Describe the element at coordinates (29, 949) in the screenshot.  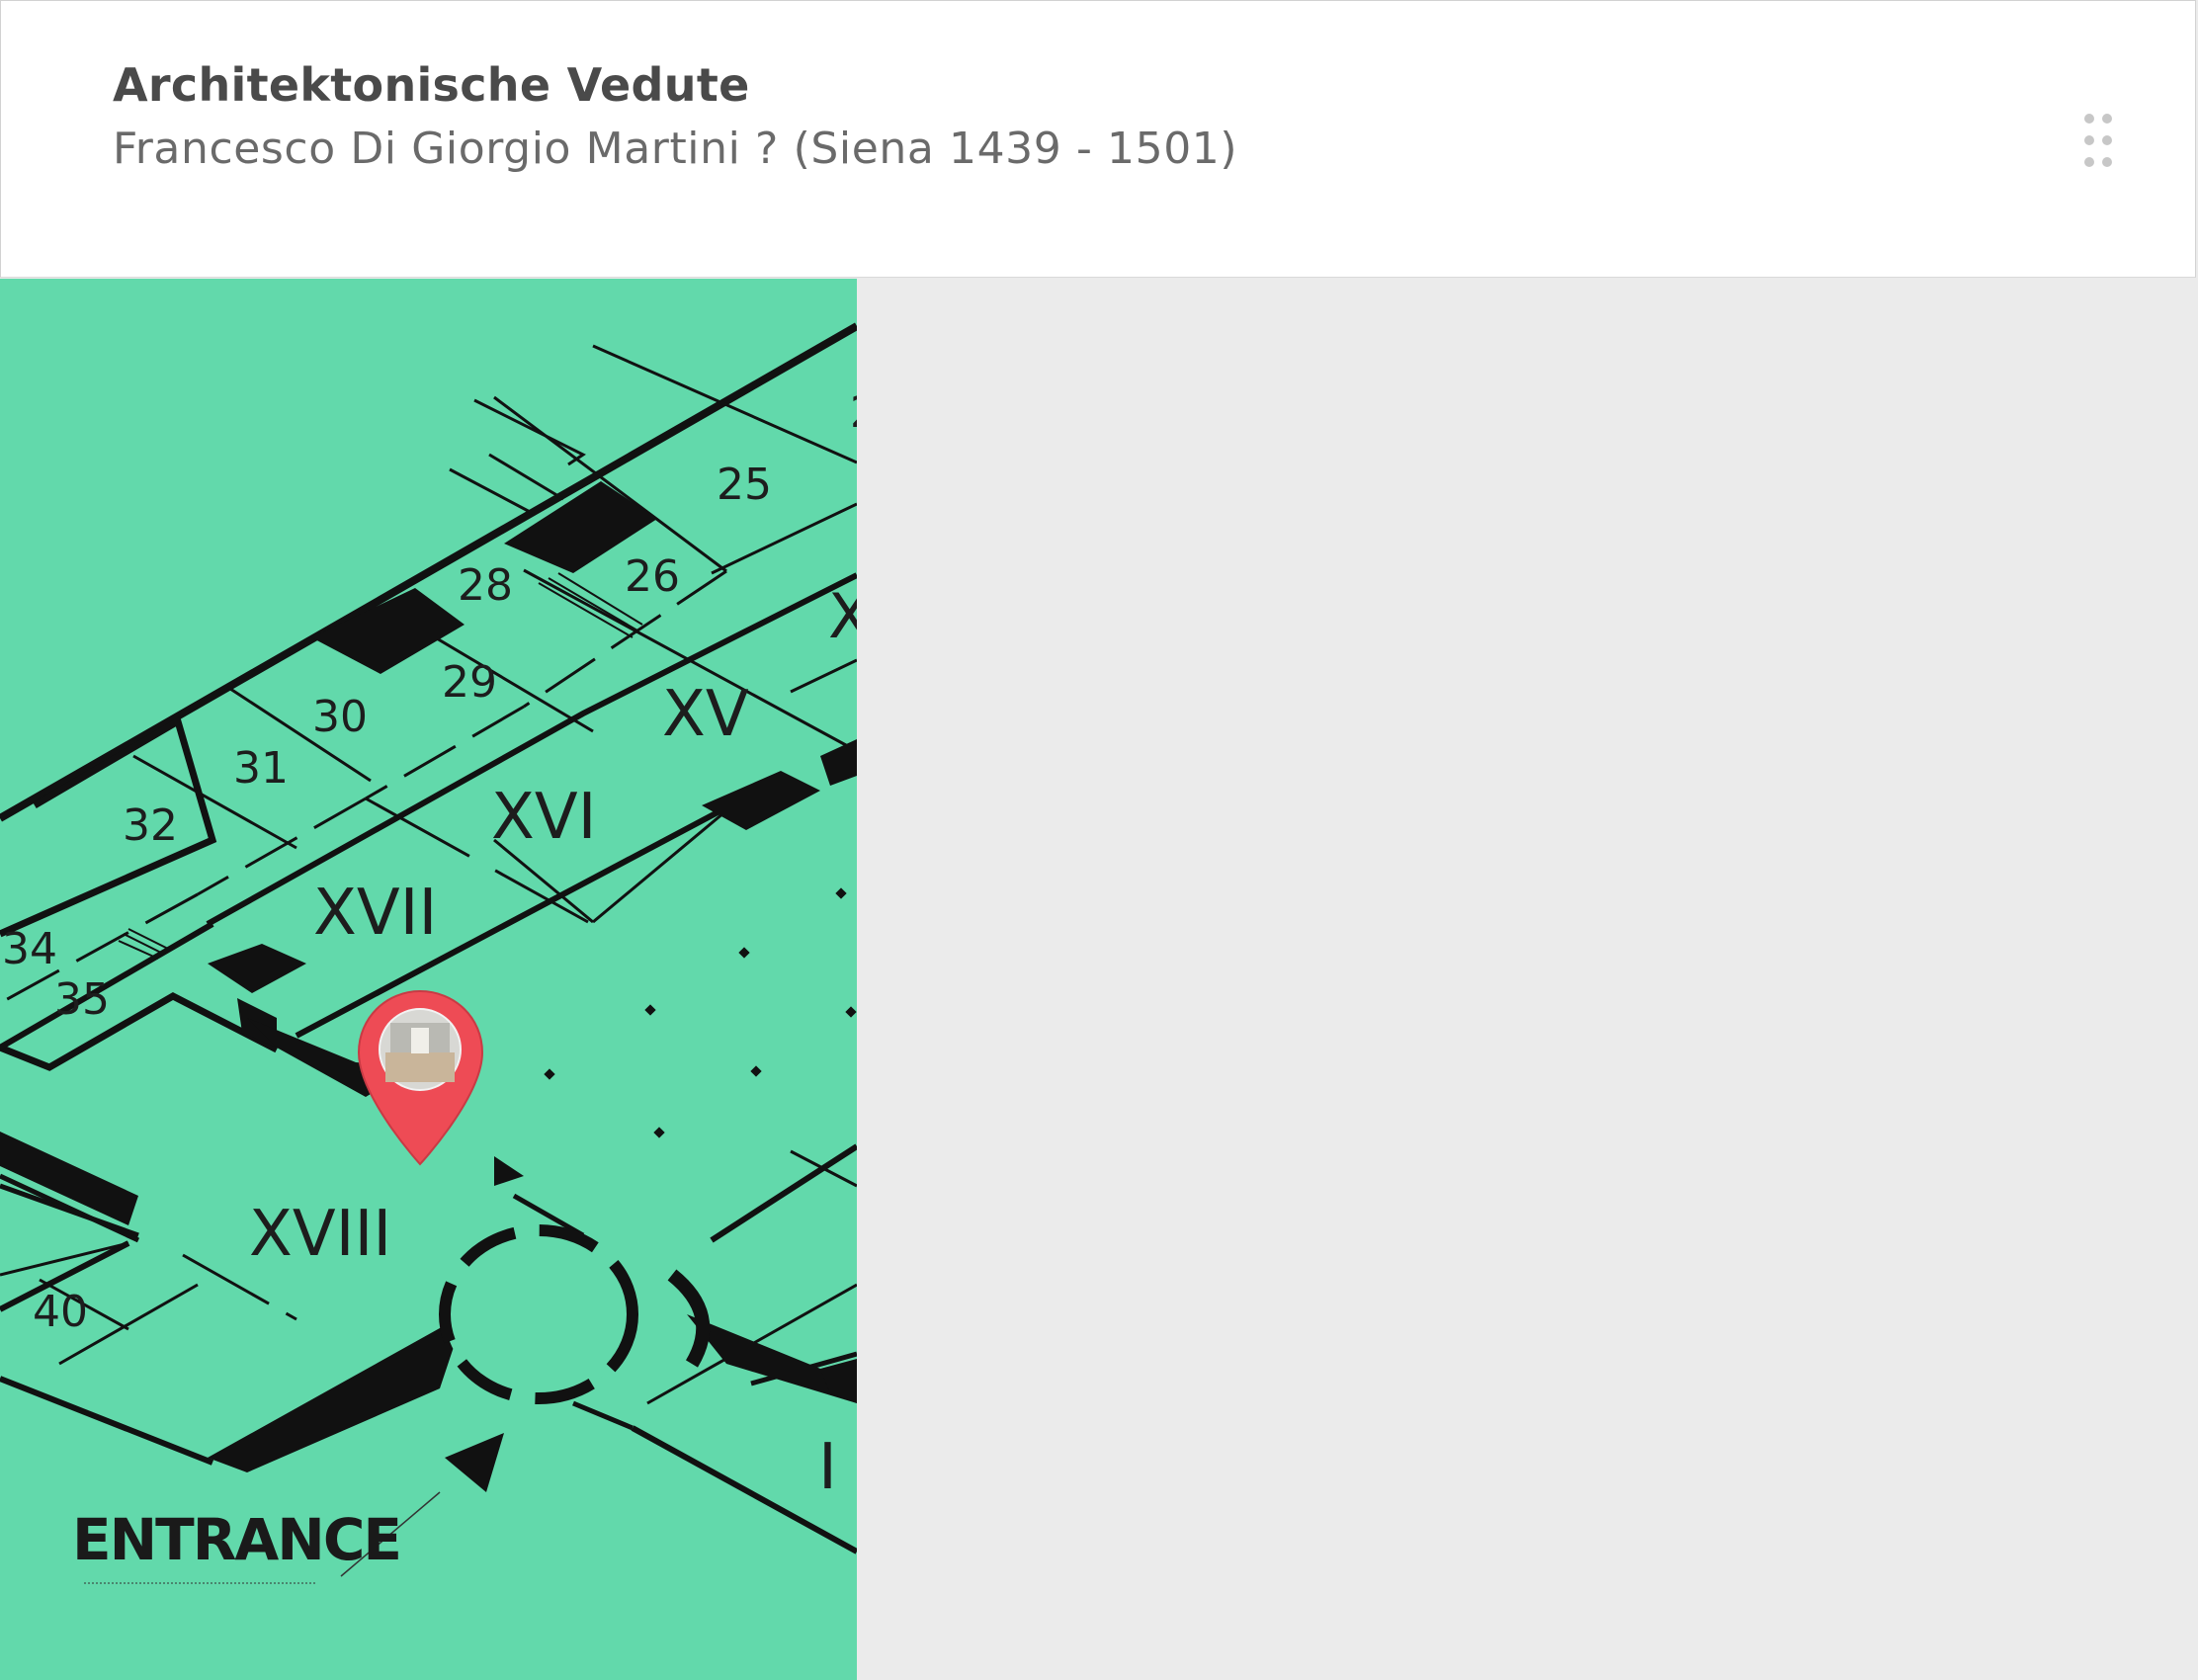
I see `room-34-label: 34` at that location.